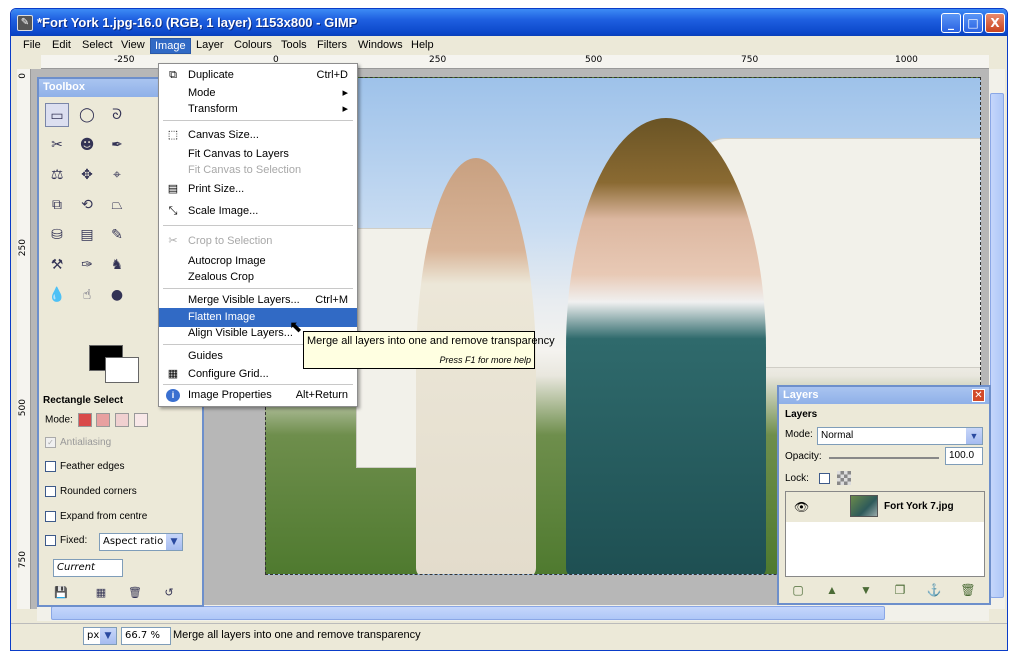 The height and width of the screenshot is (655, 1024). Describe the element at coordinates (141, 542) in the screenshot. I see `fixed-mode-select: Aspect ratio ▼` at that location.